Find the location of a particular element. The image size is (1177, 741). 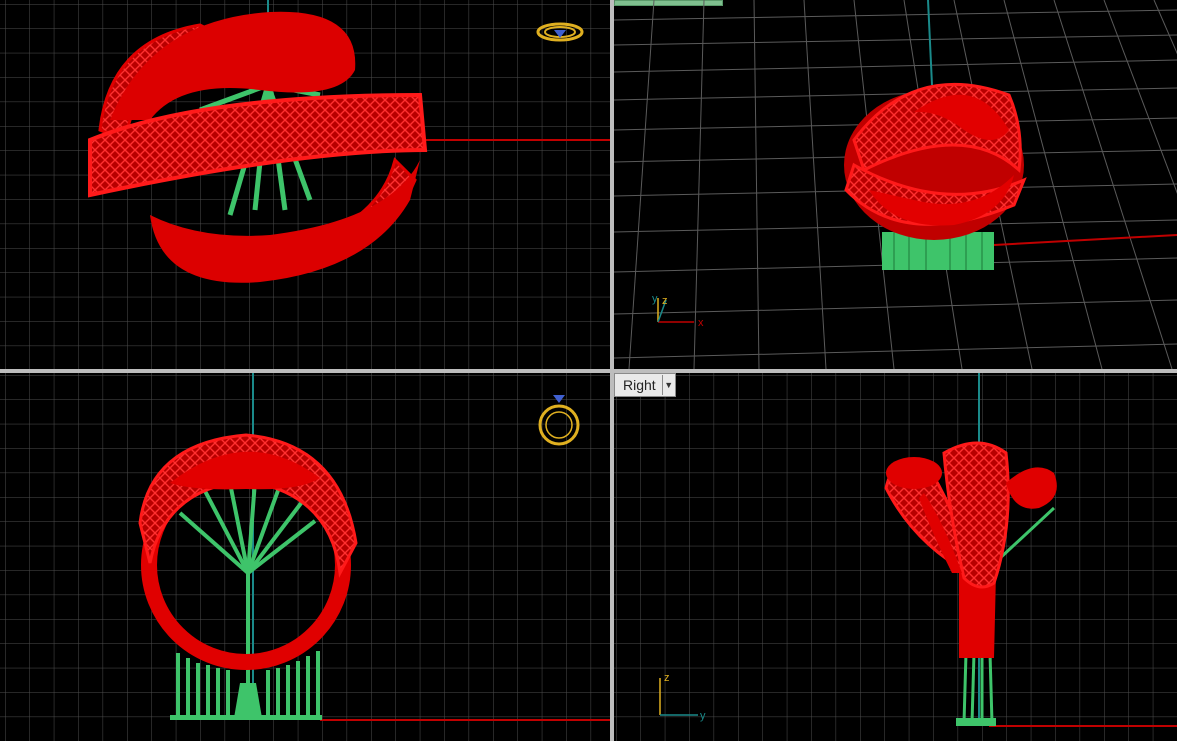

viewport-divider-horizontal is located at coordinates (588, 371).